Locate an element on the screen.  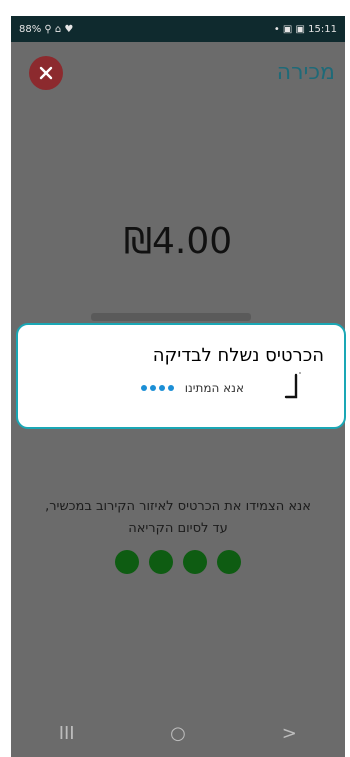
status-bar: 88% ⚲ ⌂ ♥ • ▣ ▣ 15:11 is located at coordinates (178, 29).